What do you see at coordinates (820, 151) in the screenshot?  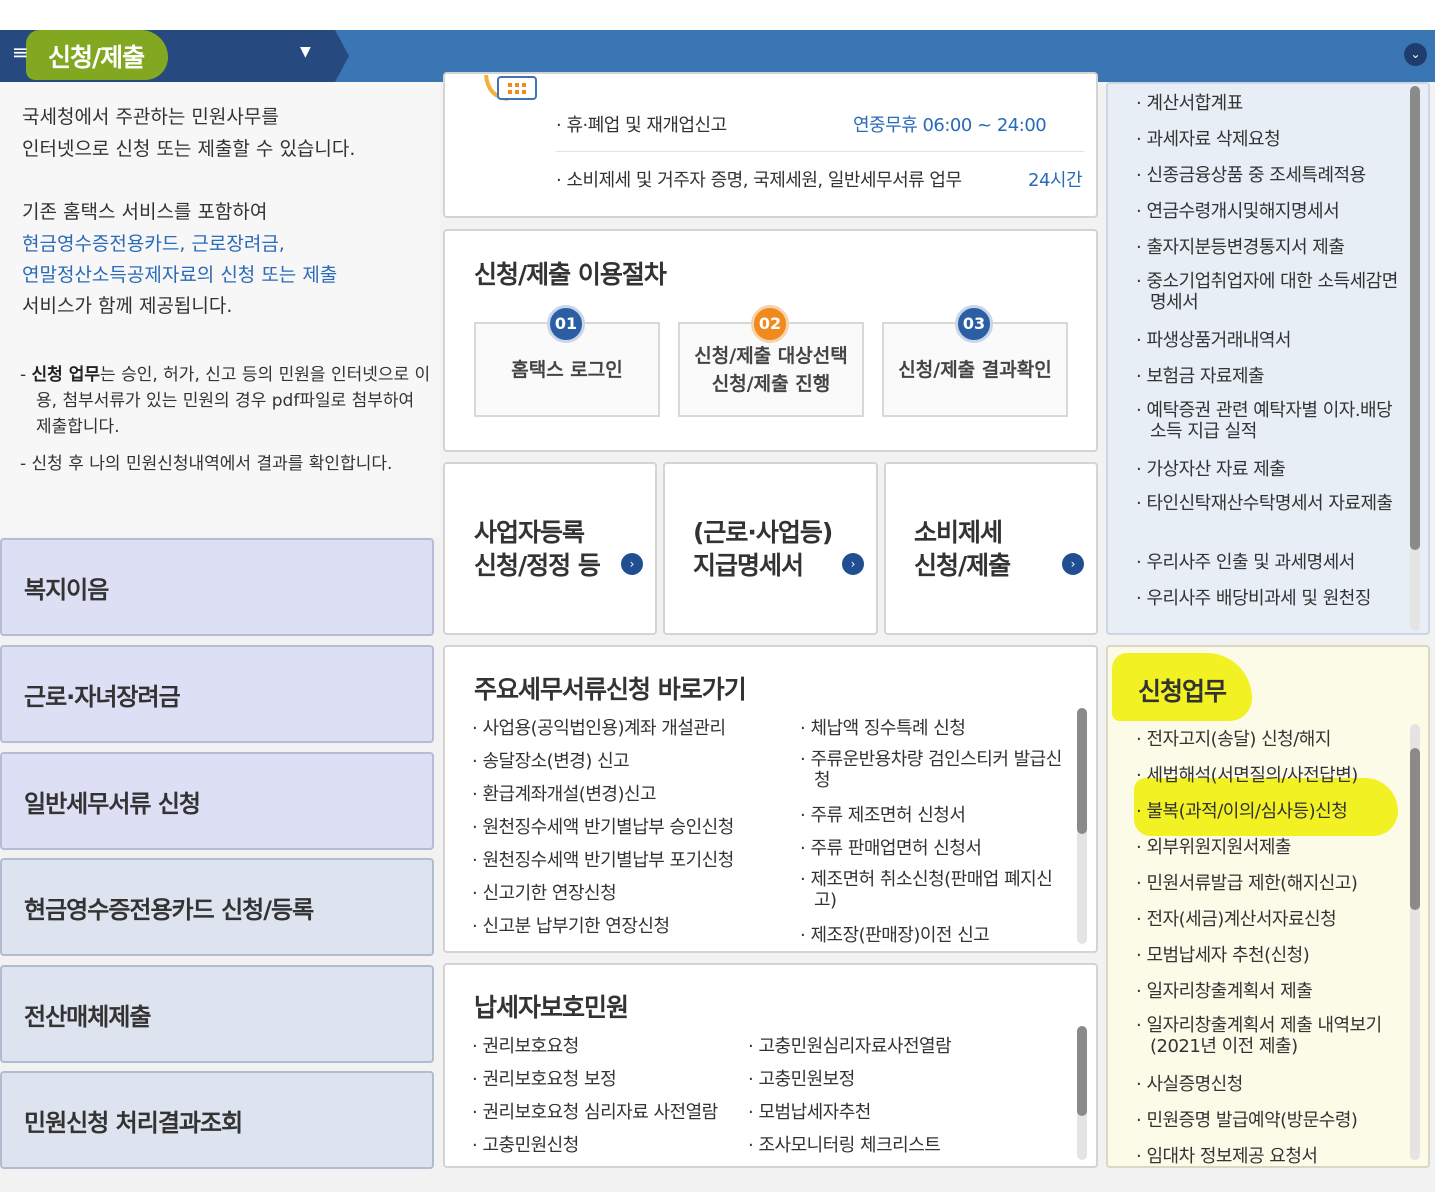 I see `divider` at bounding box center [820, 151].